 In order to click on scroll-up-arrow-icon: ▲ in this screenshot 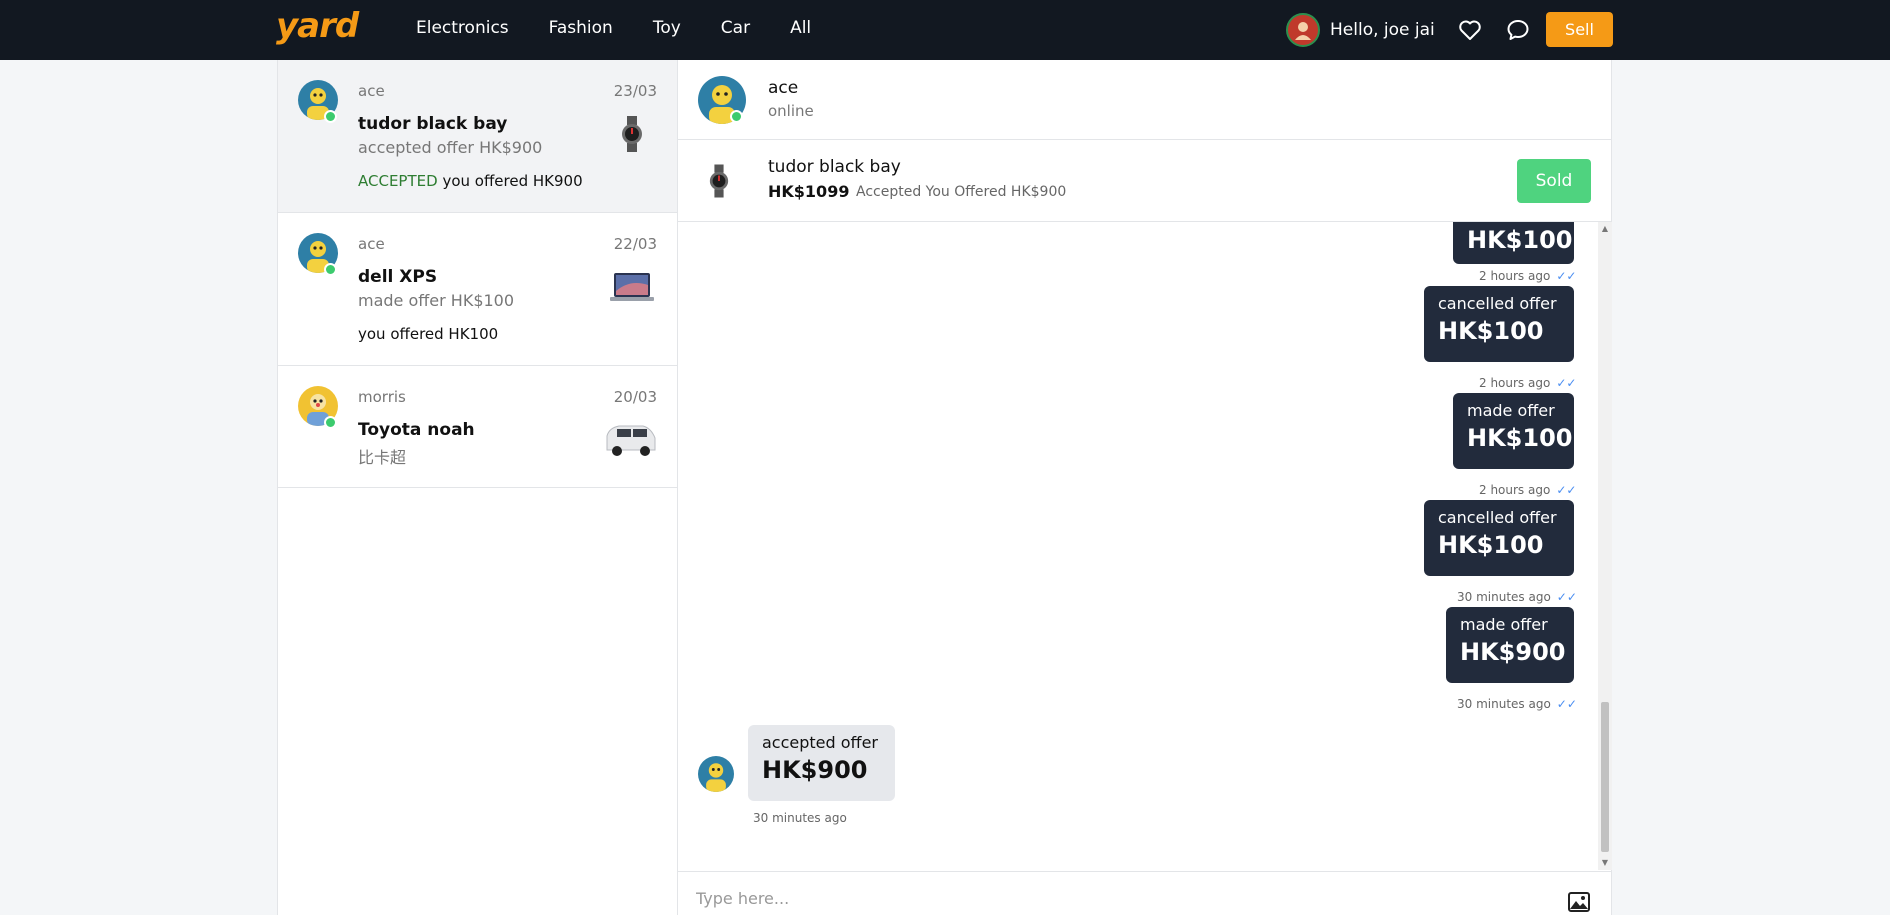, I will do `click(1605, 229)`.